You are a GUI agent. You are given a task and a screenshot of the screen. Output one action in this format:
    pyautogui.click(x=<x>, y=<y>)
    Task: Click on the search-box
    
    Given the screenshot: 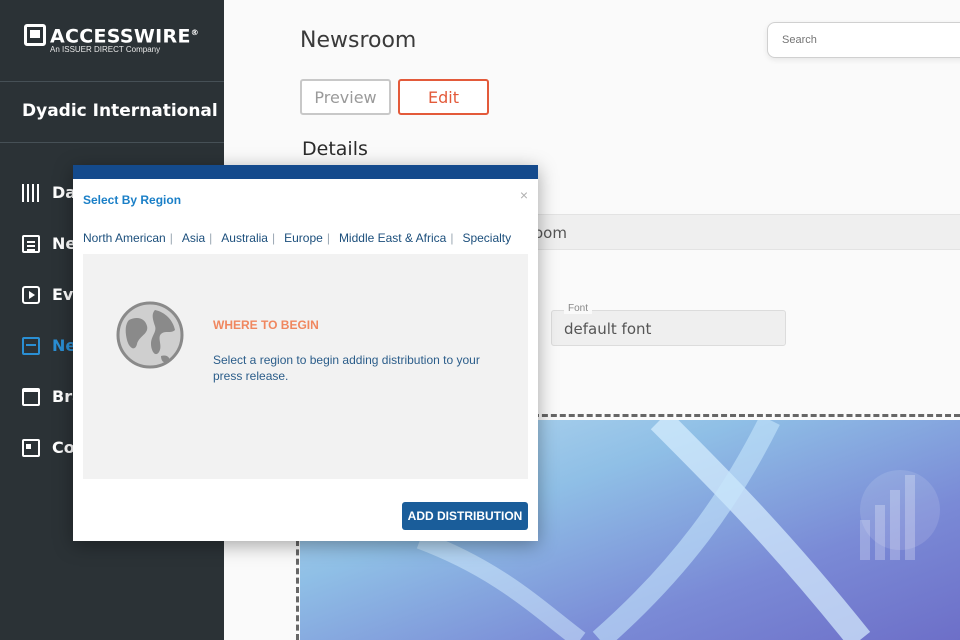 What is the action you would take?
    pyautogui.click(x=863, y=40)
    